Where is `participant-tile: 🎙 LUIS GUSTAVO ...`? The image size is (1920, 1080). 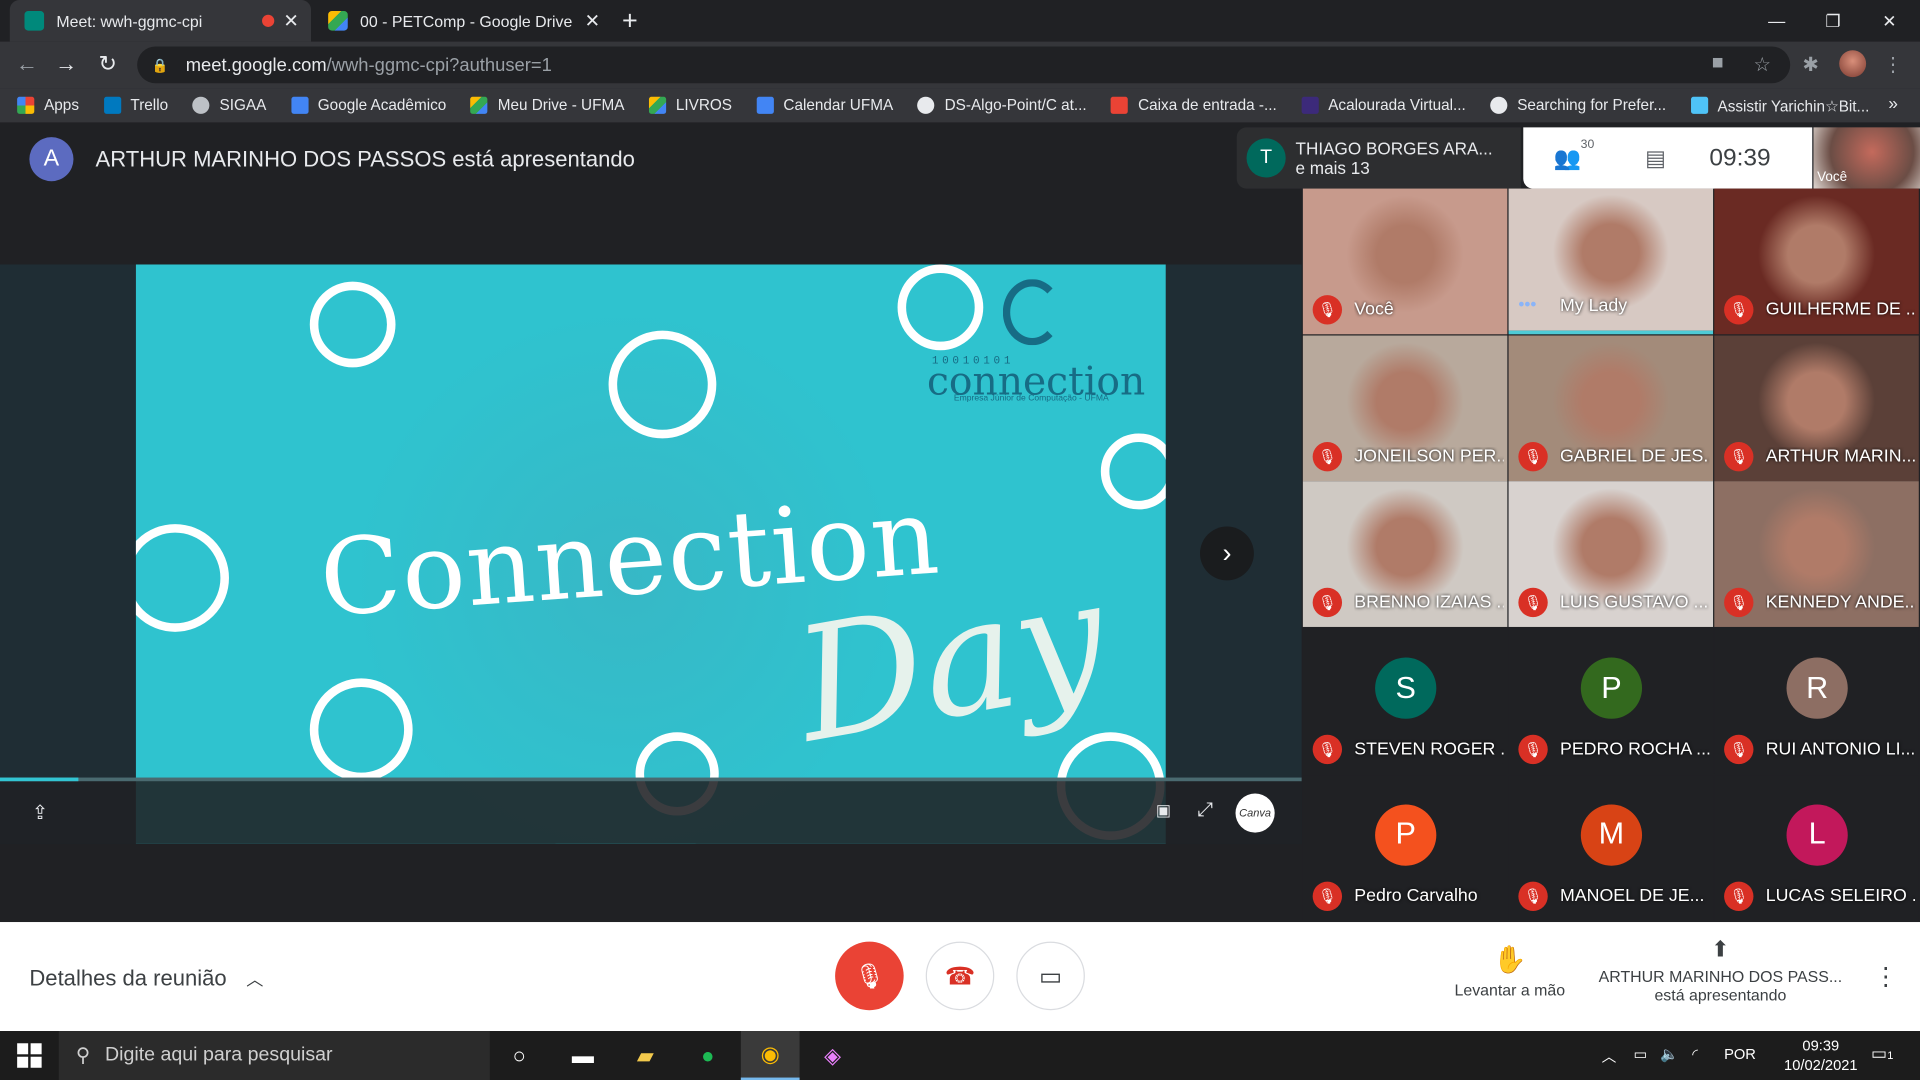
participant-tile: 🎙 LUIS GUSTAVO ... is located at coordinates (1611, 554).